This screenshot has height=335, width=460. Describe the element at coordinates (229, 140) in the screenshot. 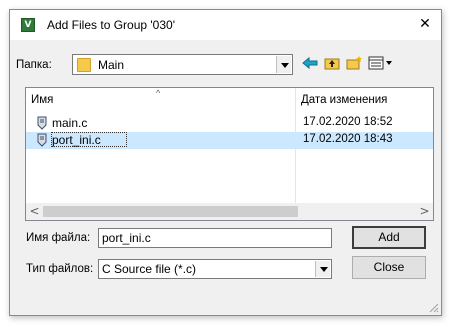

I see `list-item-selected: port_ini.c 17.02.2020 18:43` at that location.